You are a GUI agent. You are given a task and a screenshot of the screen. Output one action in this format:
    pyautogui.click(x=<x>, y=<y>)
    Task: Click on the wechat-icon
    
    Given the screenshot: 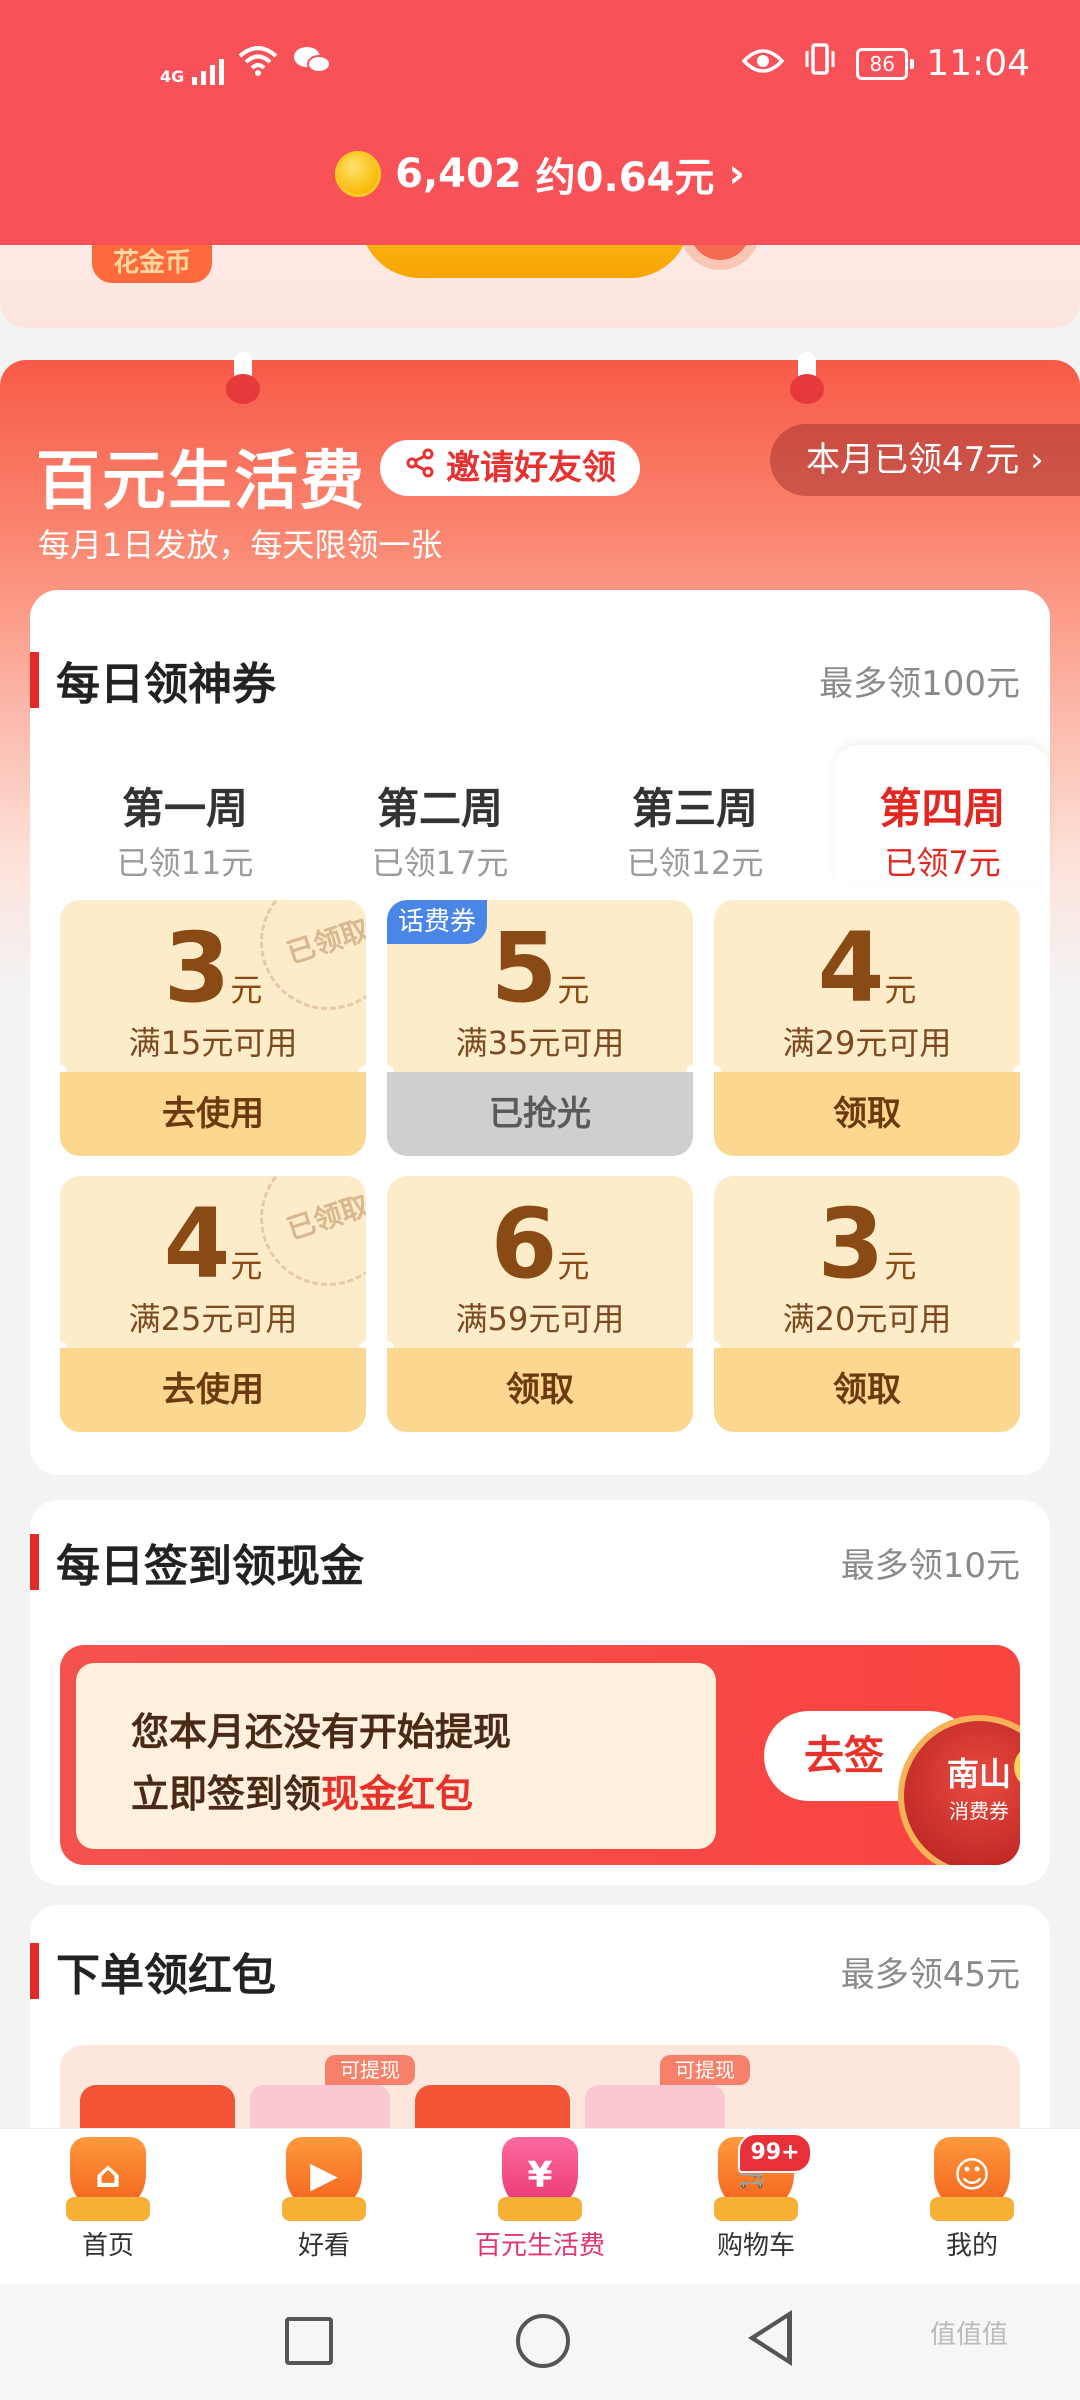 What is the action you would take?
    pyautogui.click(x=312, y=64)
    